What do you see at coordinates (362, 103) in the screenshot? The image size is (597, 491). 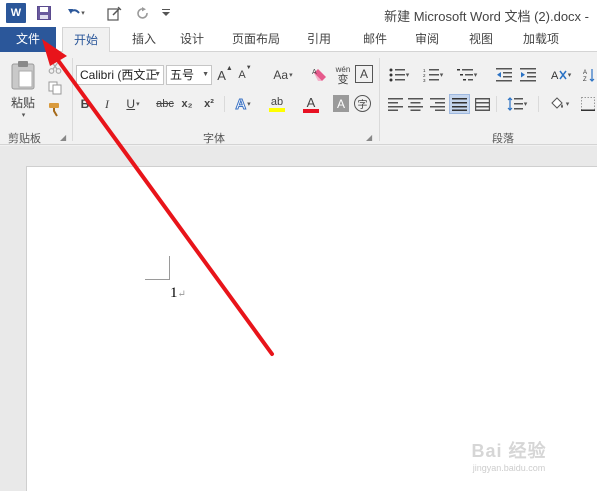 I see `enclose-characters-button: 字` at bounding box center [362, 103].